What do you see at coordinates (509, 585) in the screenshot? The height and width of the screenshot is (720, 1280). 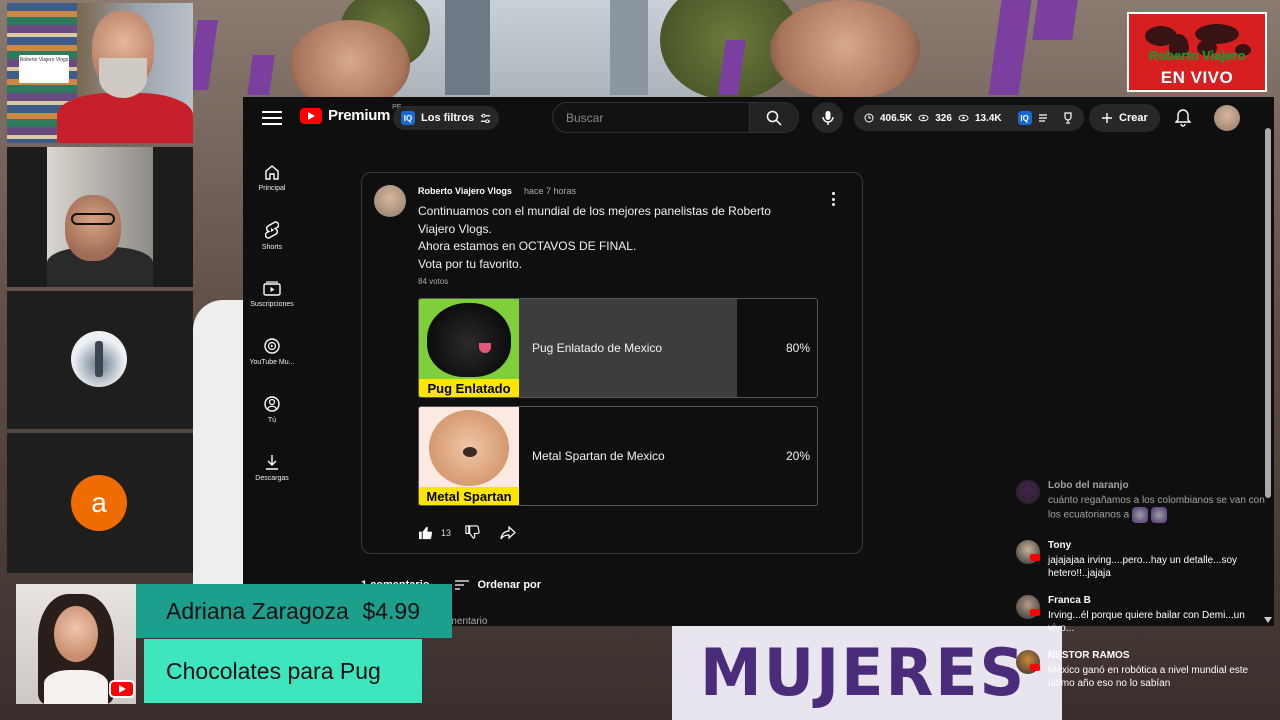 I see `sort-label: Ordenar por` at bounding box center [509, 585].